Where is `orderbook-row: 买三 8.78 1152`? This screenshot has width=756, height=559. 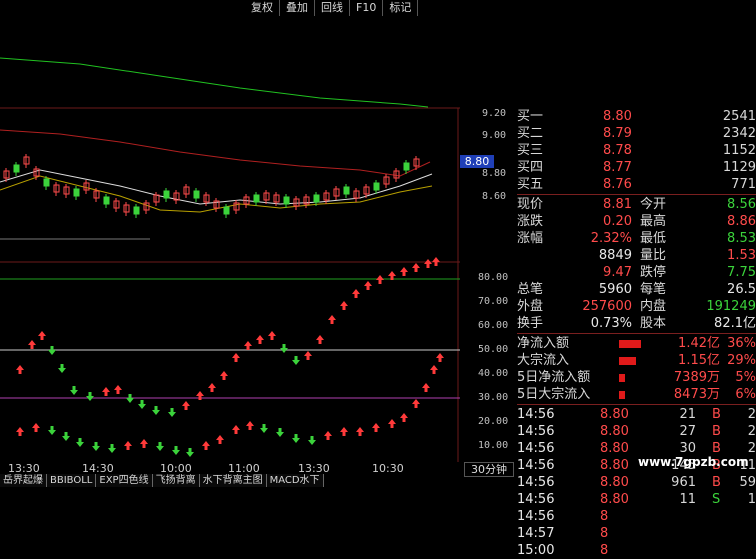
orderbook-row: 买三 8.78 1152 is located at coordinates (636, 150).